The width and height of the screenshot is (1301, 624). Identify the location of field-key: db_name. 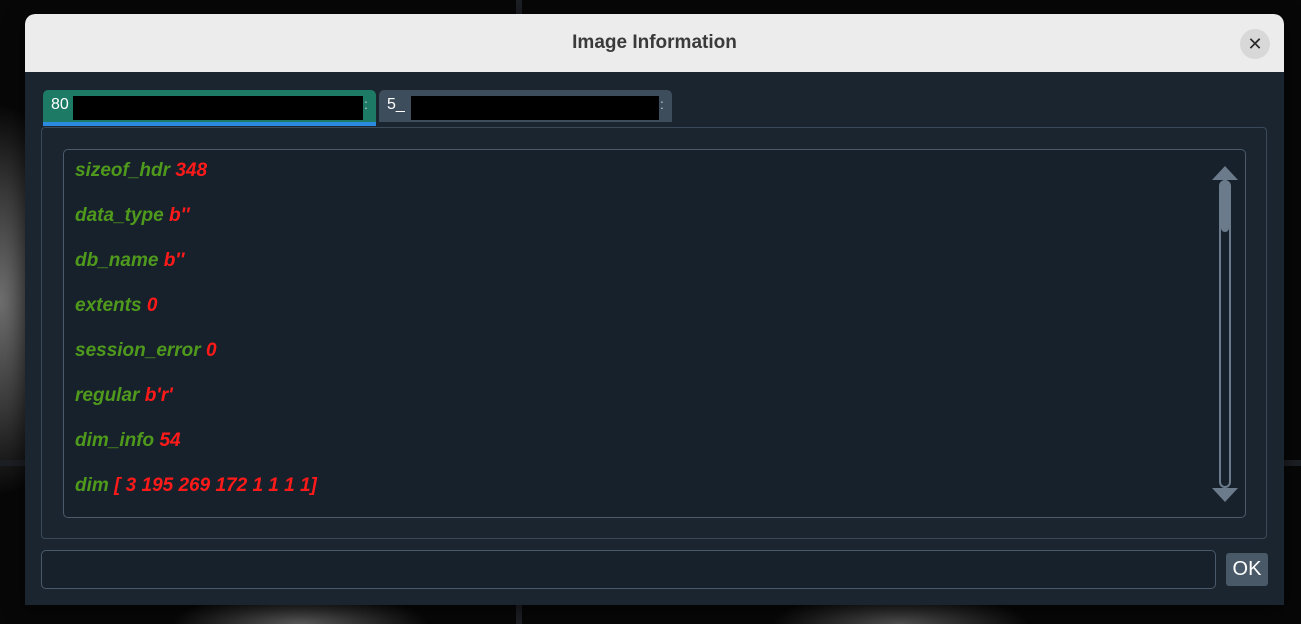
(117, 260).